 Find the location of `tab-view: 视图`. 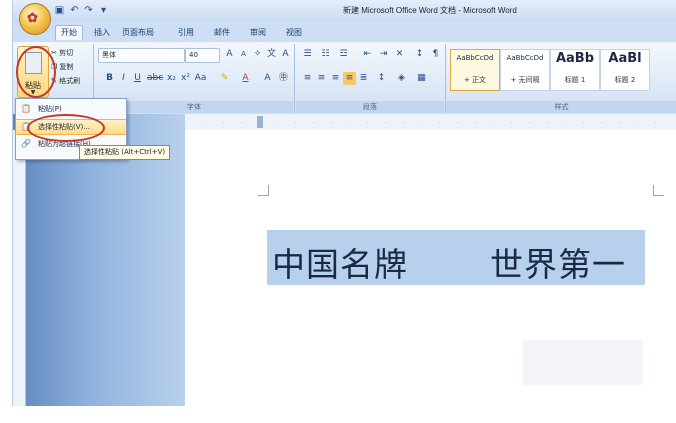

tab-view: 视图 is located at coordinates (294, 33).